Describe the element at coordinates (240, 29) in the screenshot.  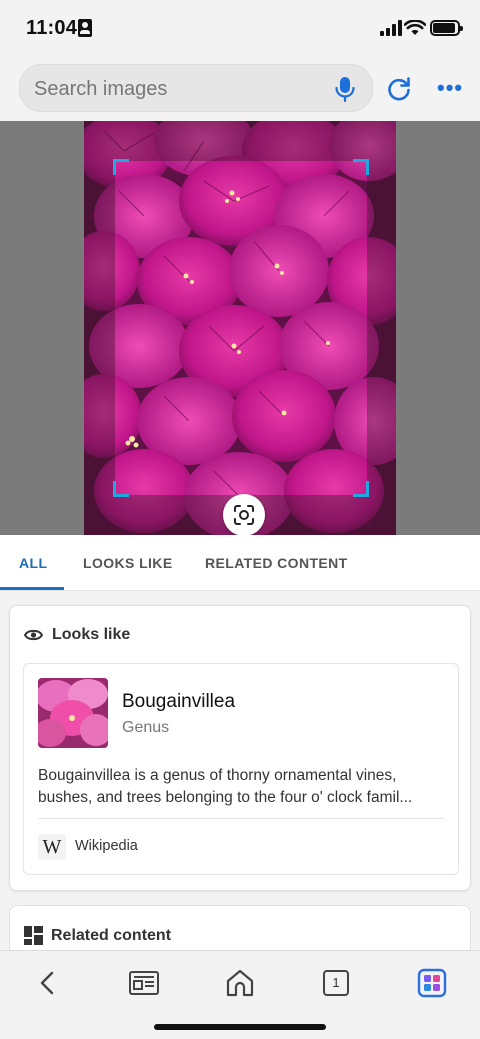
I see `status-bar: 11:04` at that location.